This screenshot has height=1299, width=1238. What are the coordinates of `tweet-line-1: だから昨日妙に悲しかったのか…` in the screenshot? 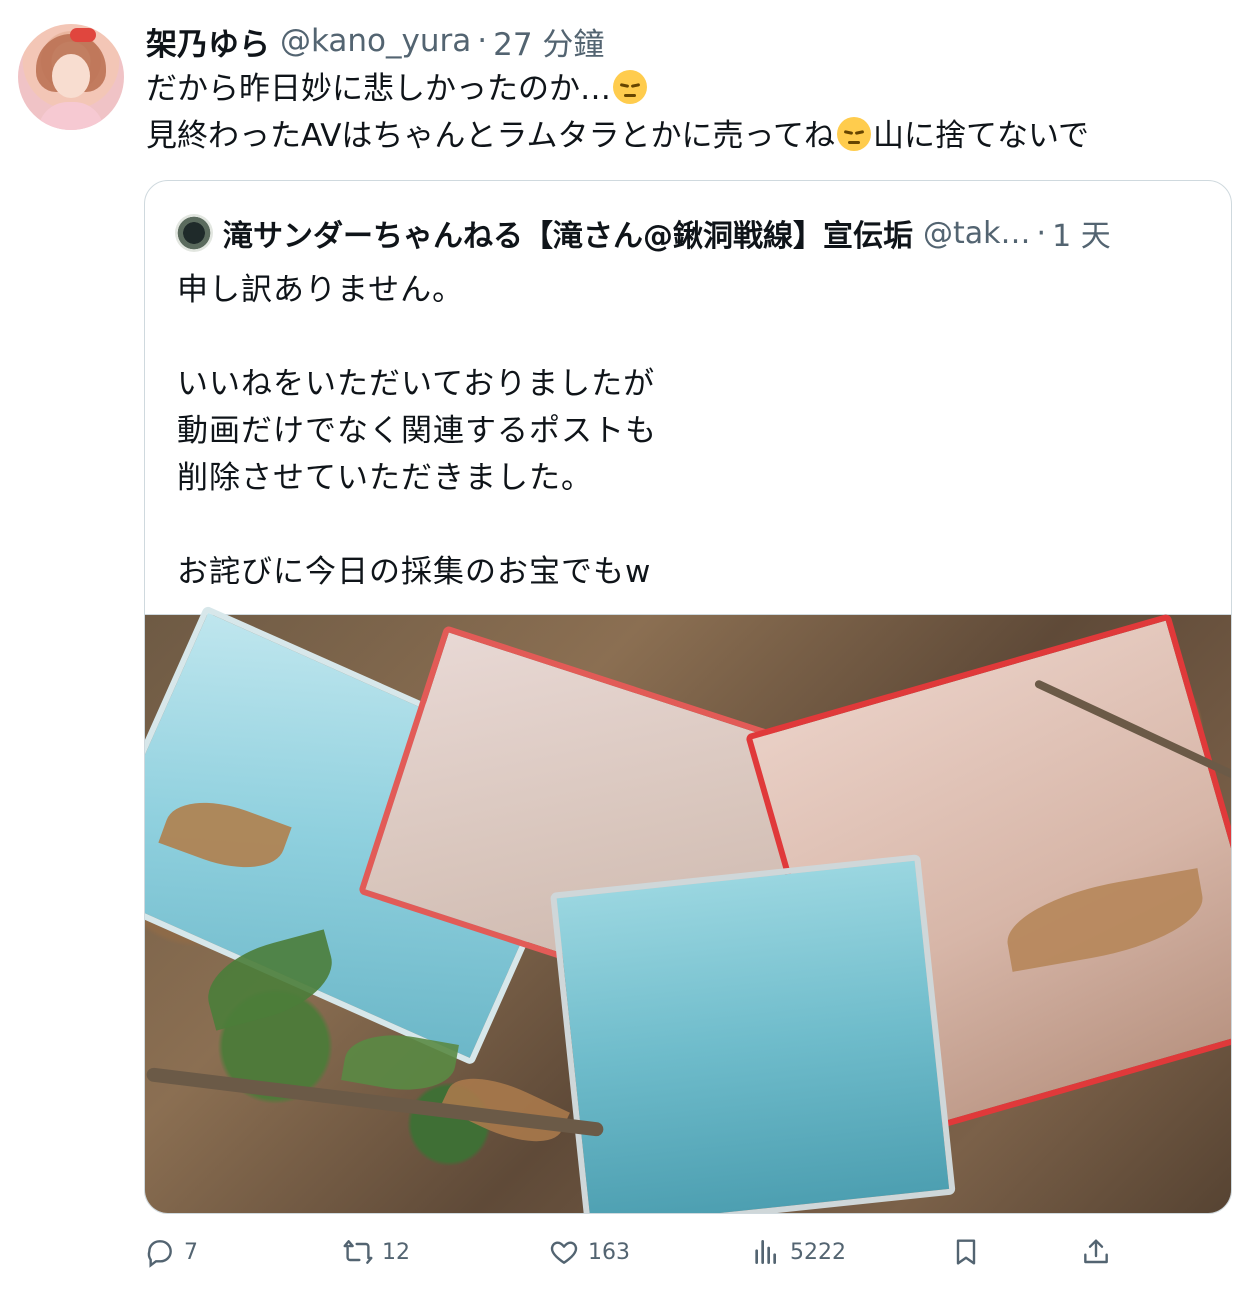 It's located at (378, 89).